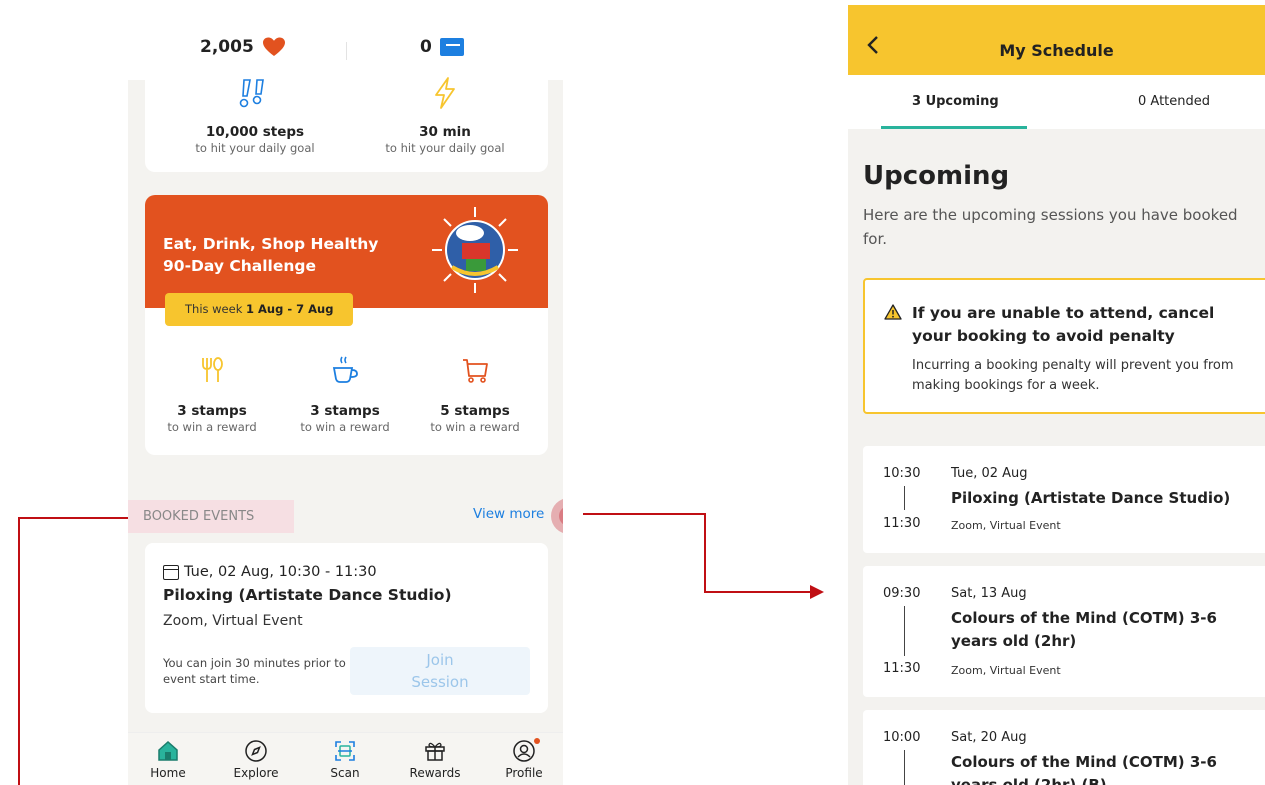 This screenshot has height=785, width=1265. What do you see at coordinates (1056, 50) in the screenshot?
I see `page-title: My Schedule` at bounding box center [1056, 50].